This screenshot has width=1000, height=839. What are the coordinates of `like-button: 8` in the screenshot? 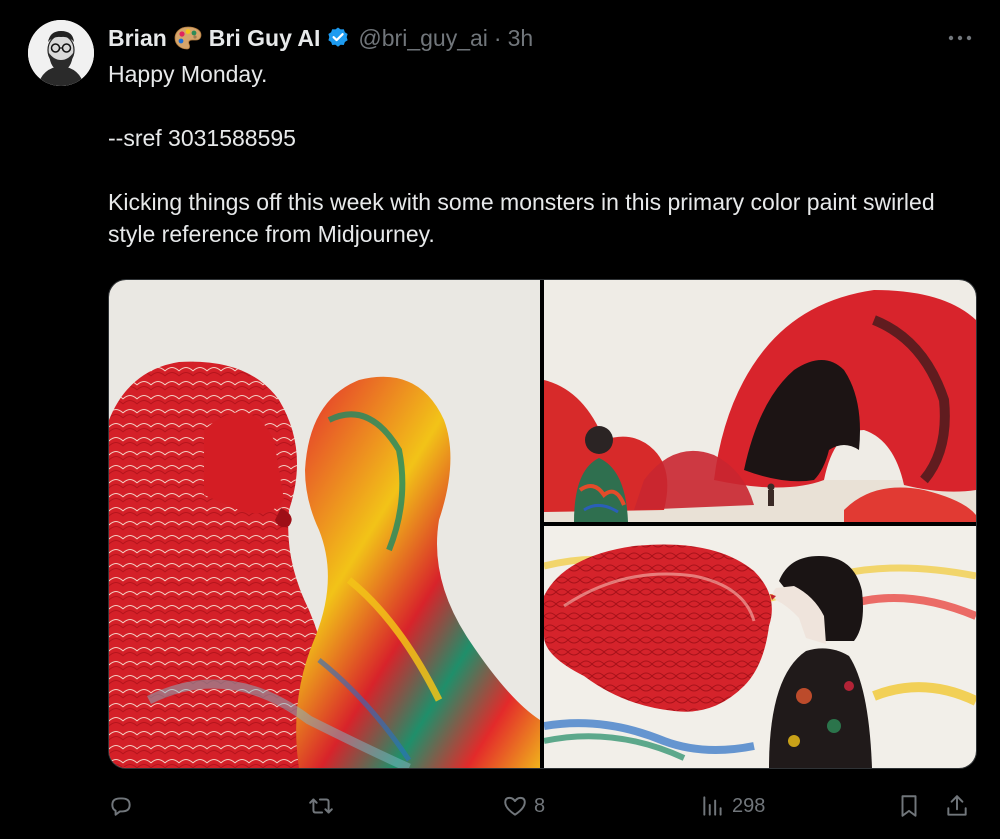 It's located at (523, 806).